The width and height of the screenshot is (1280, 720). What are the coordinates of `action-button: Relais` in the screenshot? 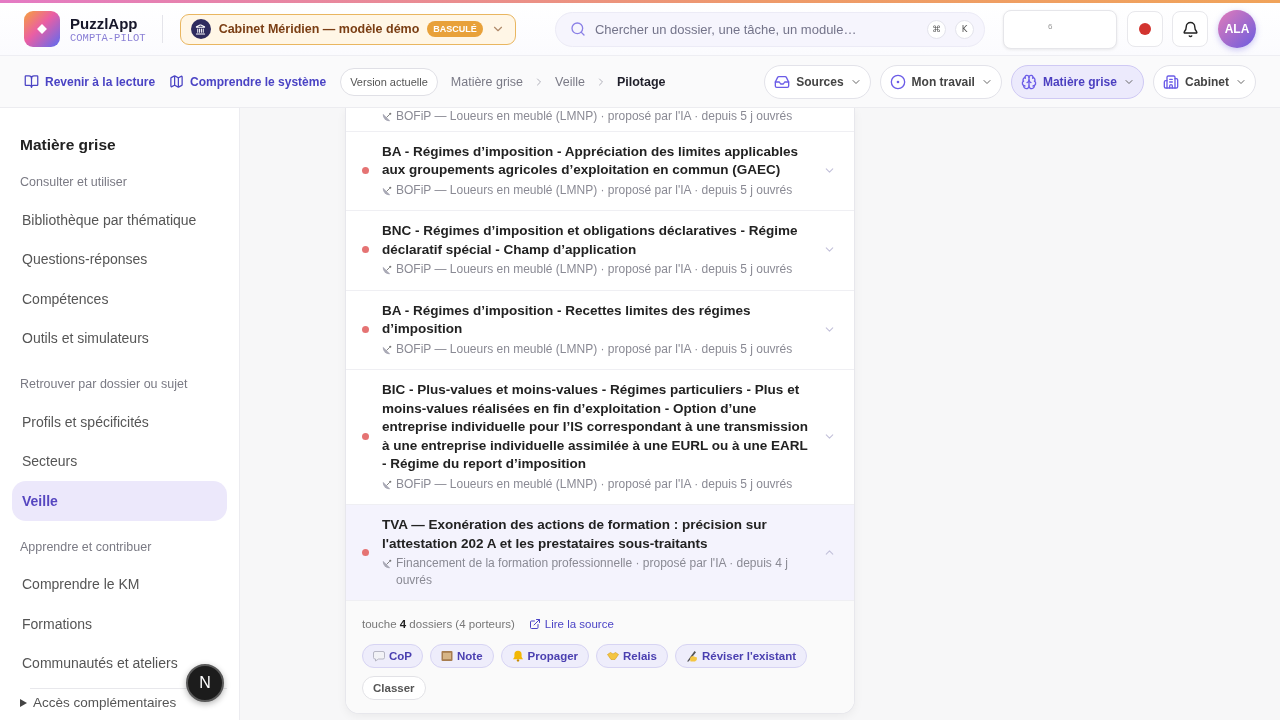 It's located at (632, 656).